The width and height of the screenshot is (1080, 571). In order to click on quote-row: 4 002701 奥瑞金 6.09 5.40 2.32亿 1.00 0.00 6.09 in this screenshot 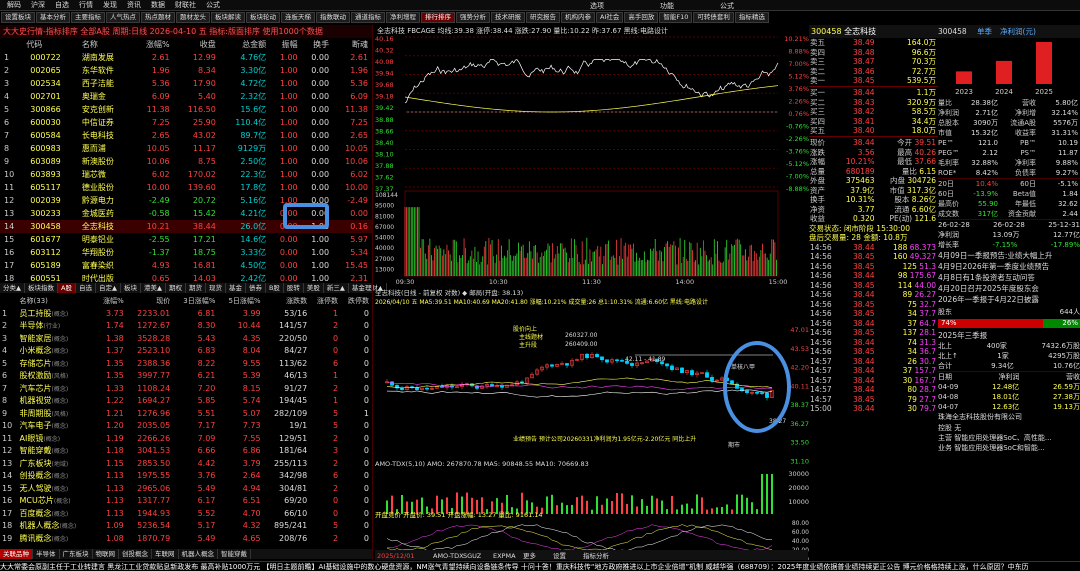, I will do `click(186, 96)`.